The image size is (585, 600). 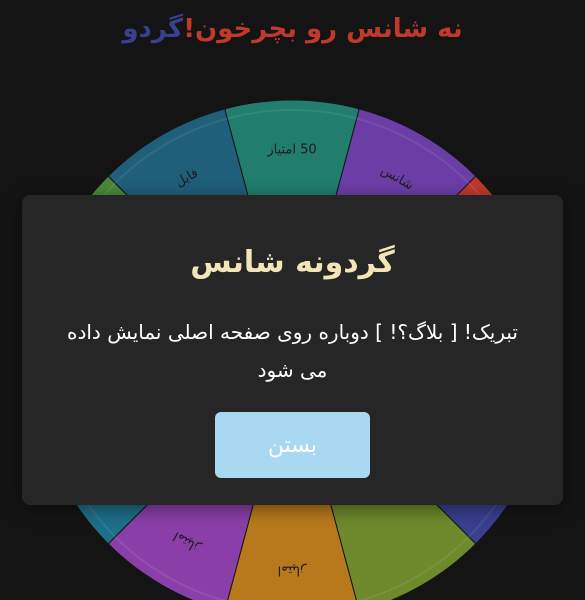 What do you see at coordinates (291, 150) in the screenshot?
I see `wheel-segment-label: 50 امتیاز` at bounding box center [291, 150].